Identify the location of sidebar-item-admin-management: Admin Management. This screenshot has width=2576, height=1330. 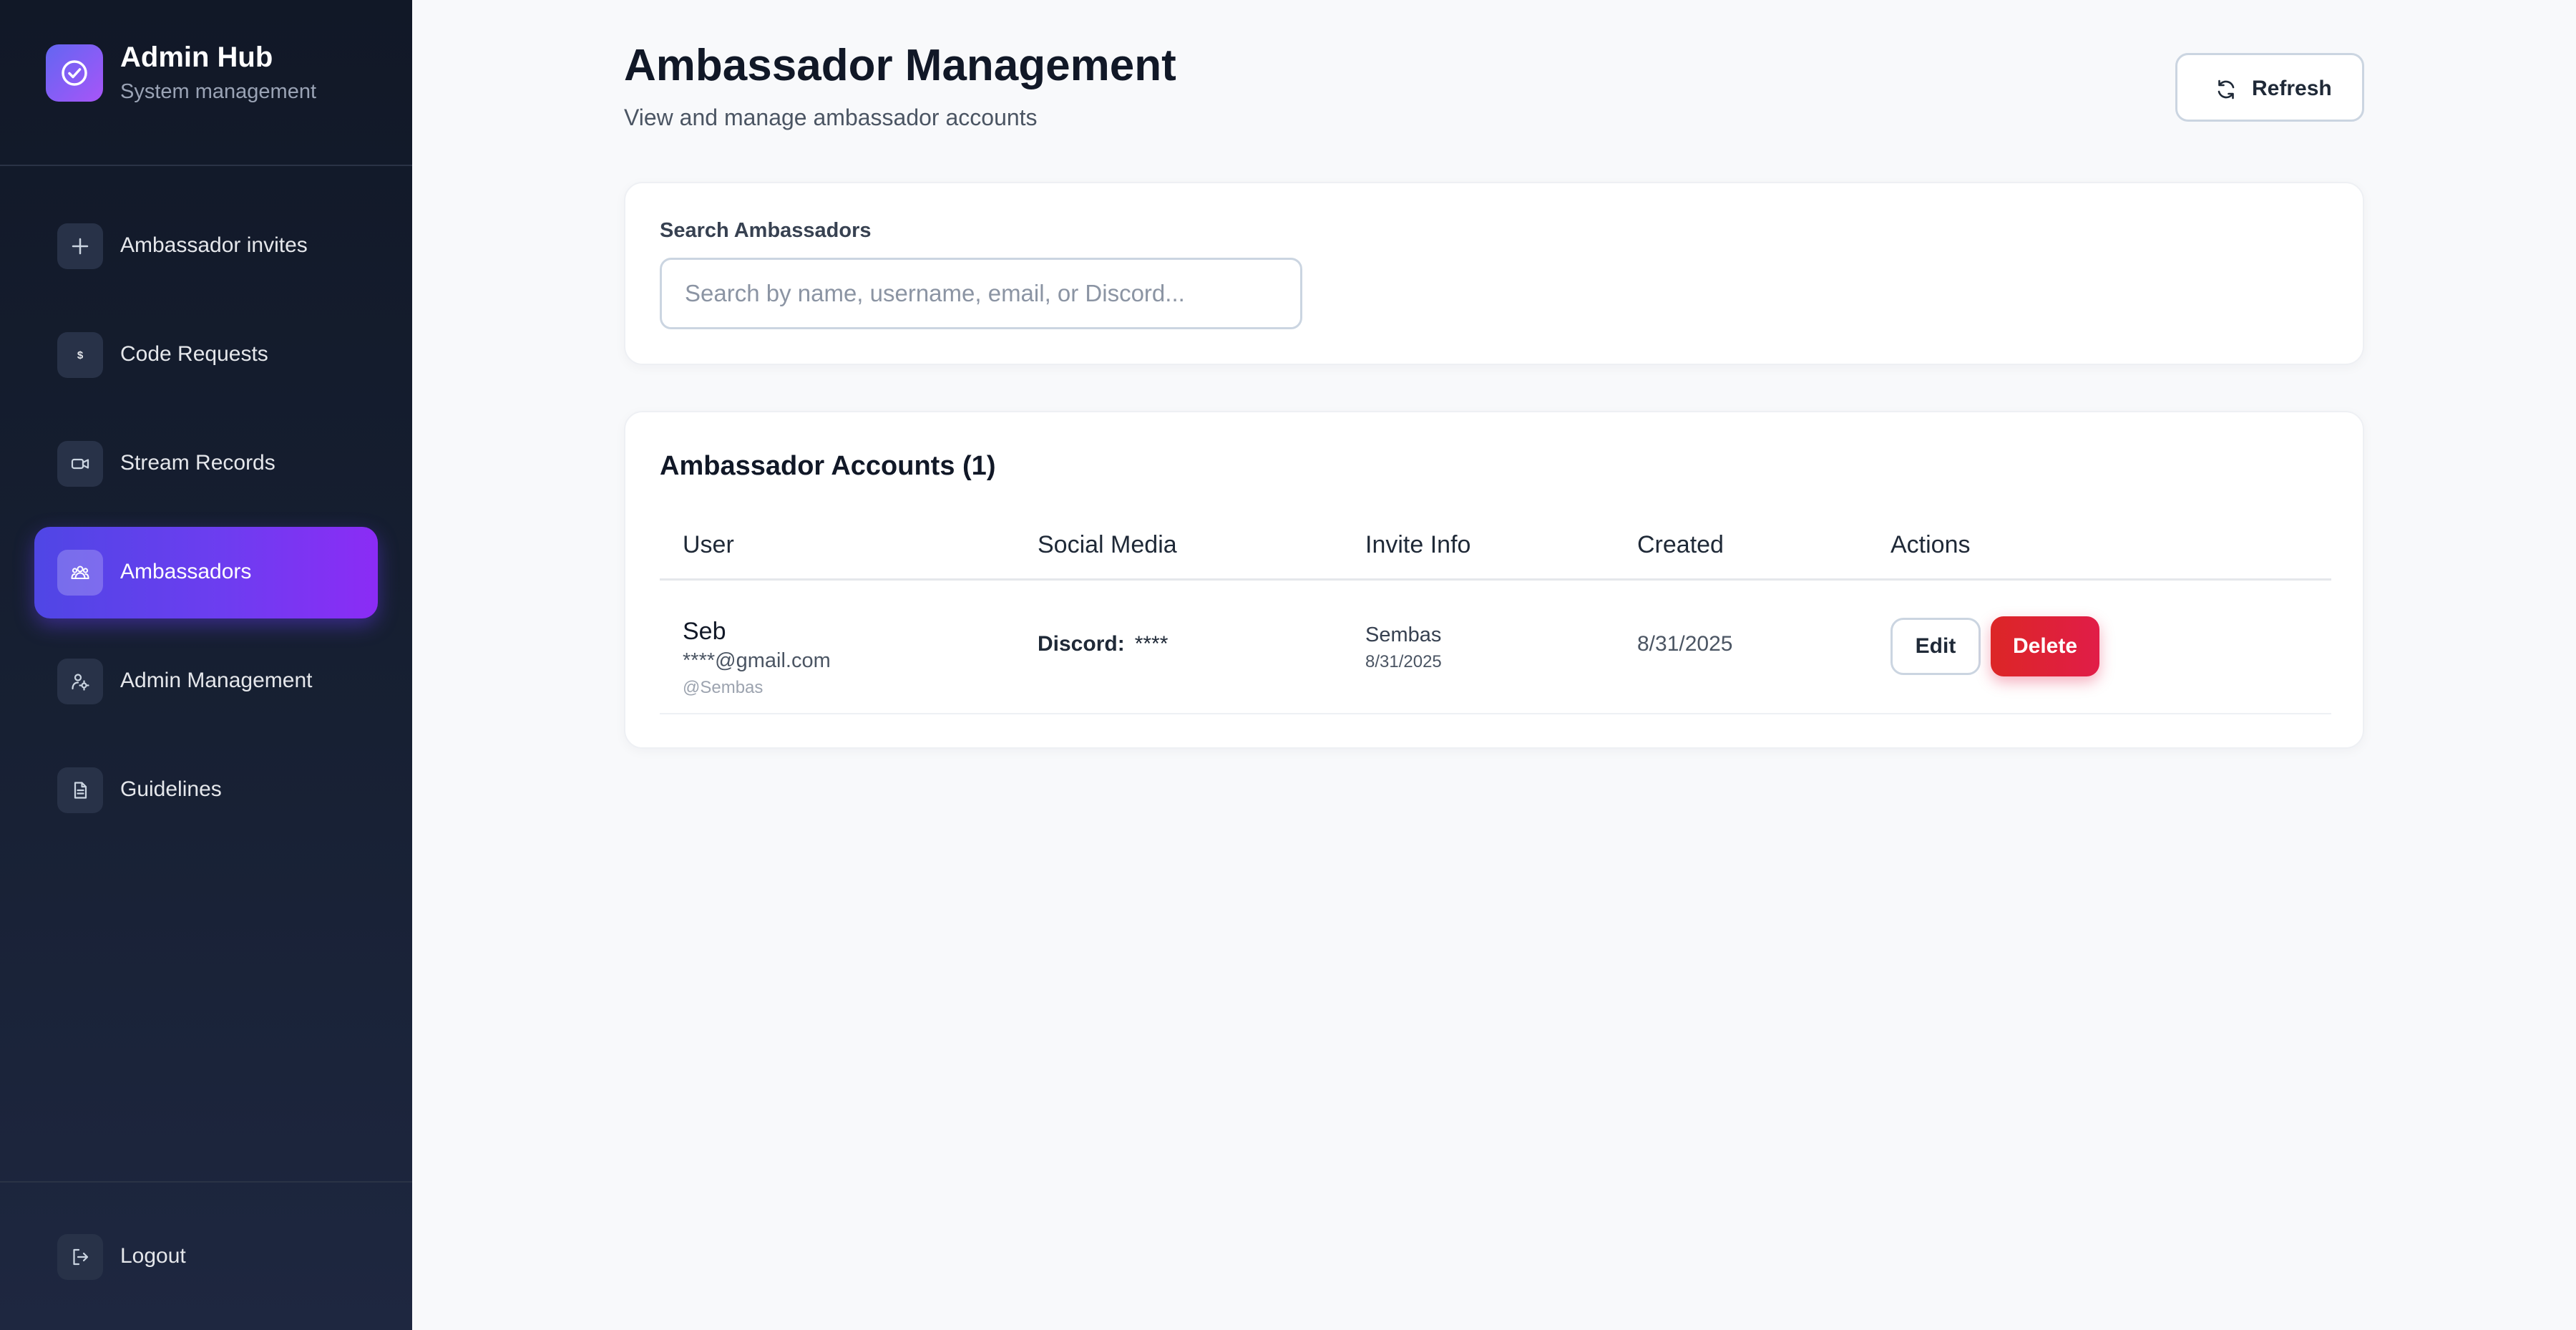
(206, 681).